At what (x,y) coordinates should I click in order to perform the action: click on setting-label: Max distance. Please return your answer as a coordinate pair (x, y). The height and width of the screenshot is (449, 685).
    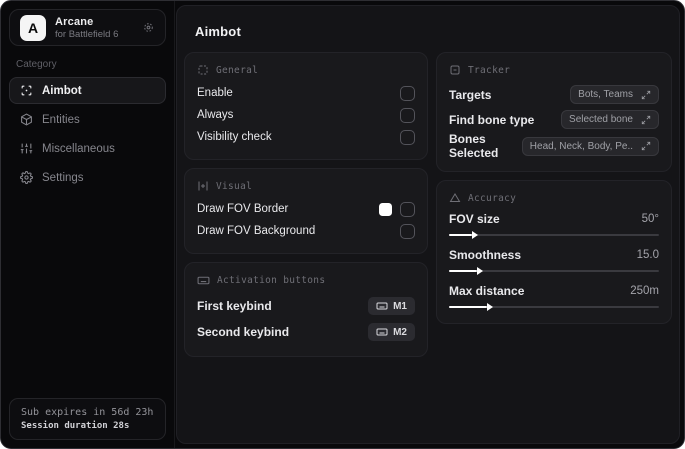
    Looking at the image, I should click on (487, 291).